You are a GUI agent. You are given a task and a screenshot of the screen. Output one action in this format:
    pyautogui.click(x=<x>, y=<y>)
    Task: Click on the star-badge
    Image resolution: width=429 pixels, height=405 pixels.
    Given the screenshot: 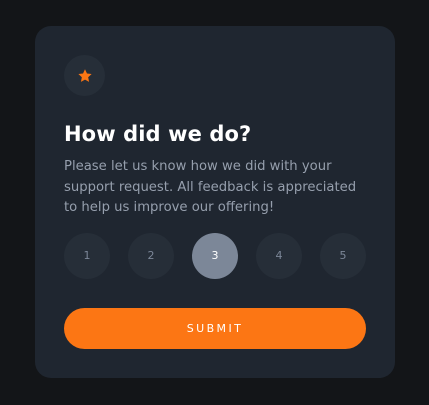 What is the action you would take?
    pyautogui.click(x=84, y=75)
    